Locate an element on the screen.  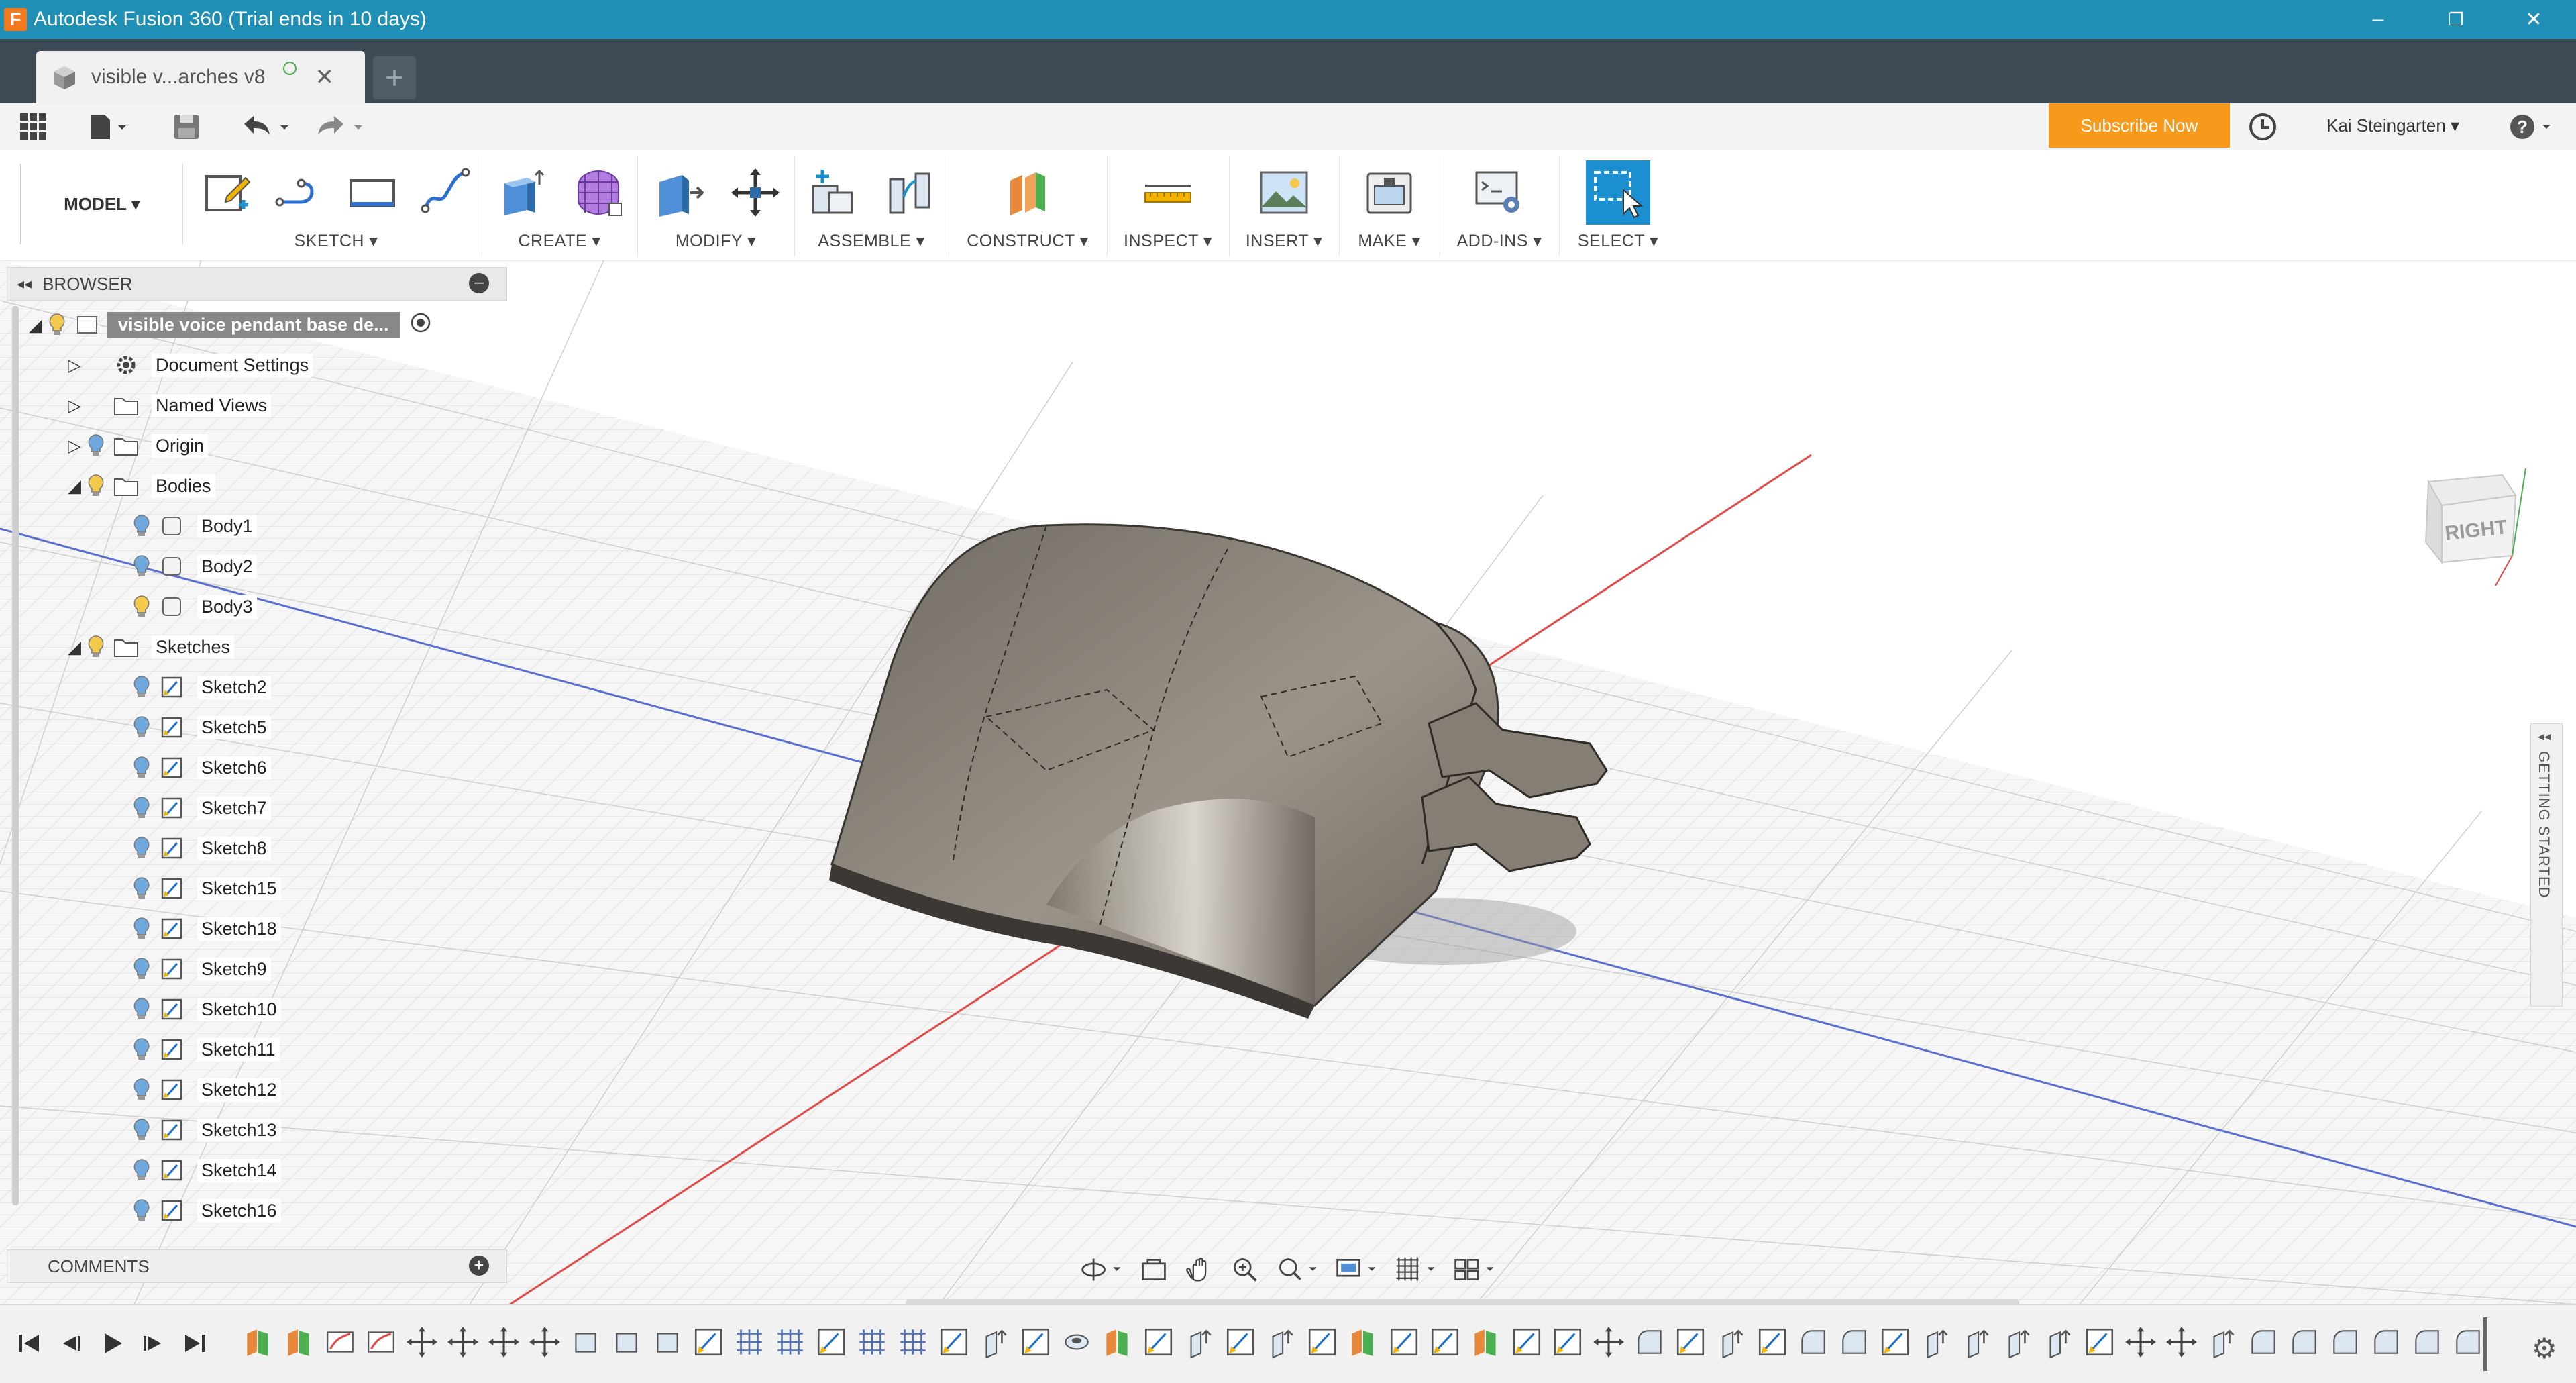
select-menu: SELECT ▾ is located at coordinates (1618, 241).